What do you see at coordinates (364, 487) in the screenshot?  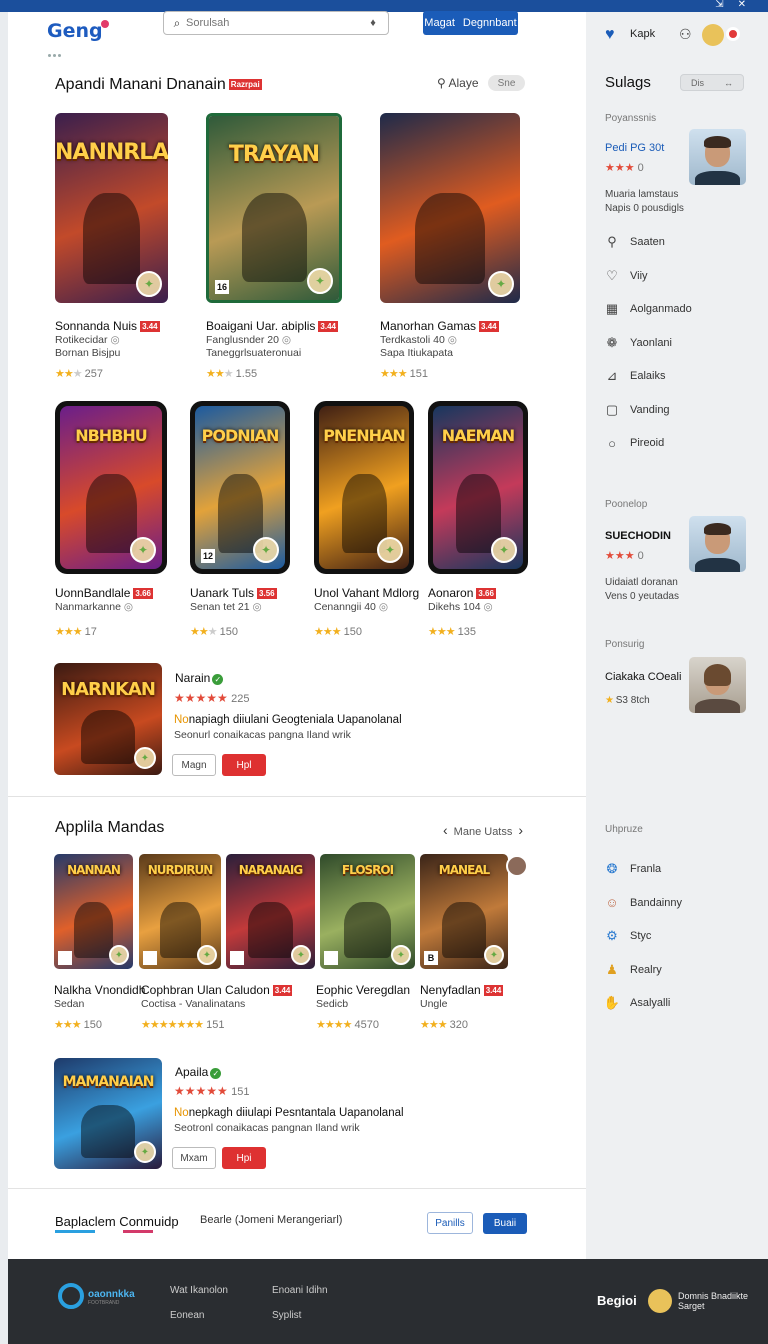 I see `game-phone-card: PNENHAN ✦` at bounding box center [364, 487].